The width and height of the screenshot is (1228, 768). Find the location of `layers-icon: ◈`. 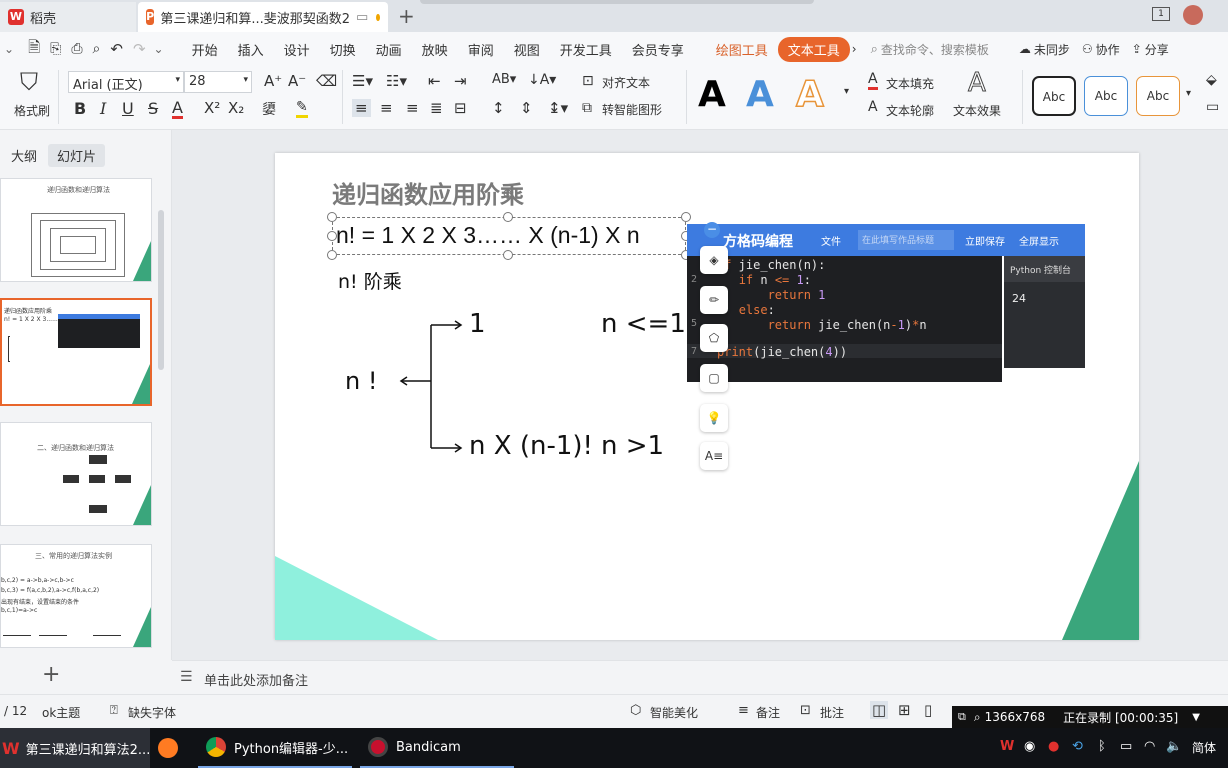

layers-icon: ◈ is located at coordinates (714, 260).